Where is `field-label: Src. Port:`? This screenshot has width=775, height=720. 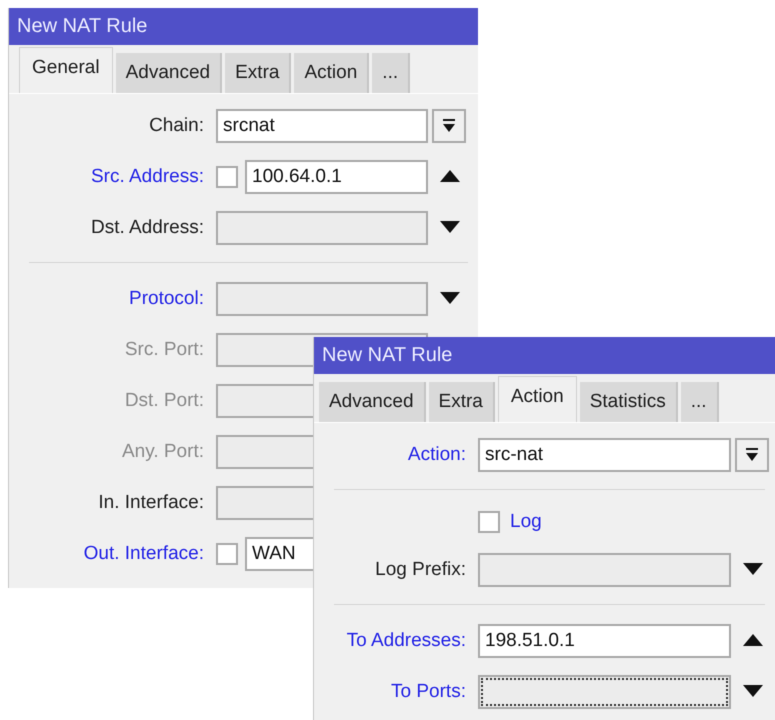
field-label: Src. Port: is located at coordinates (164, 349).